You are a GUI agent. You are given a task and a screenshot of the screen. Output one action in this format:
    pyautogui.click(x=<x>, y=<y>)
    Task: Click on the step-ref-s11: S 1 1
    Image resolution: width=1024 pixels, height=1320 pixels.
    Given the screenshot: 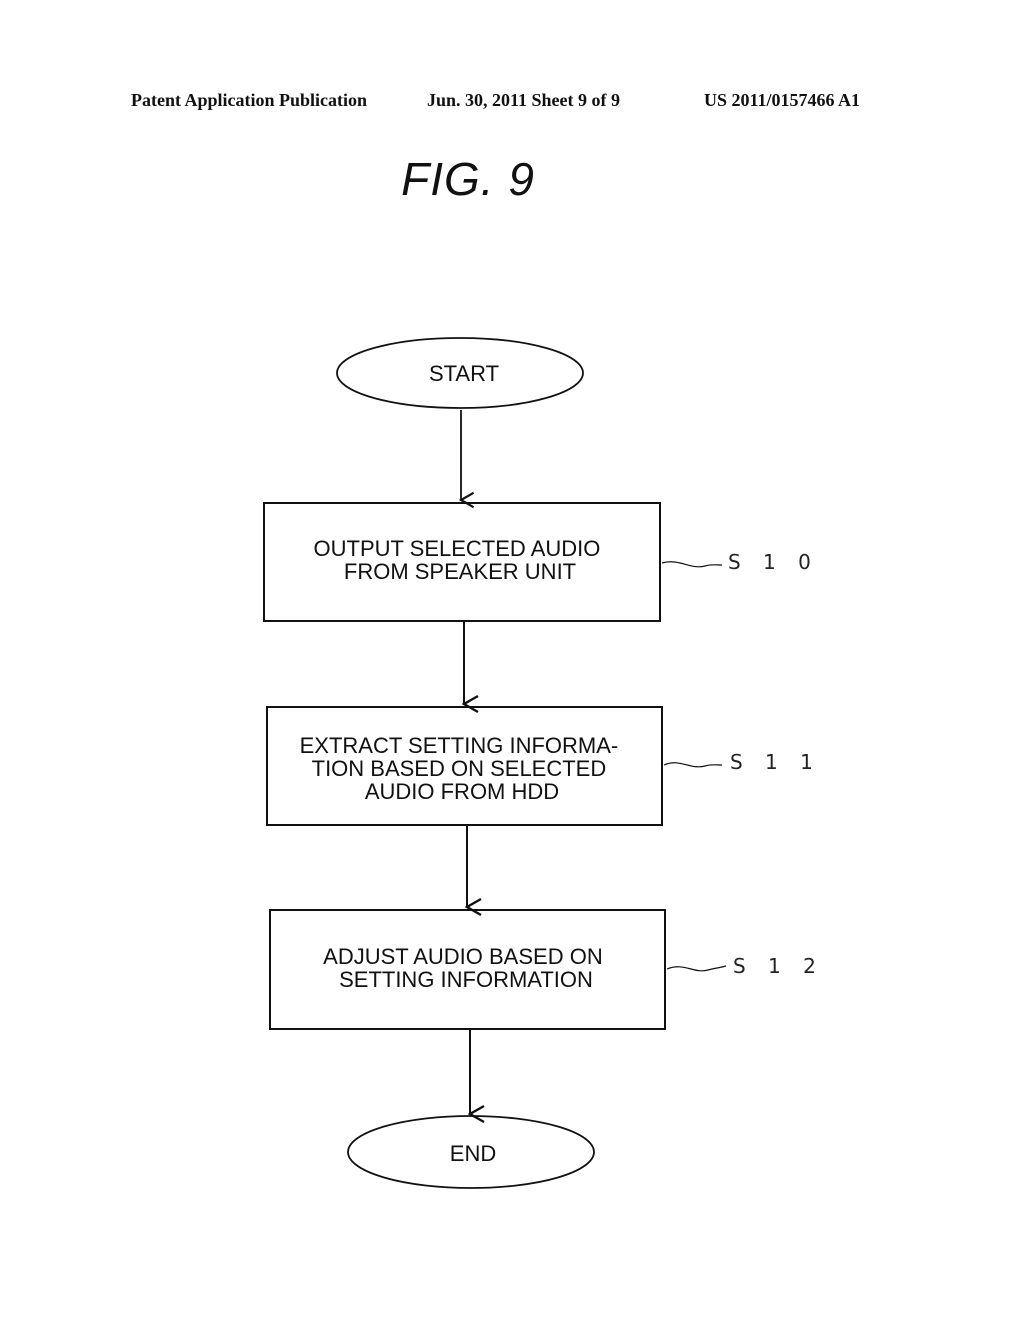 What is the action you would take?
    pyautogui.click(x=775, y=762)
    